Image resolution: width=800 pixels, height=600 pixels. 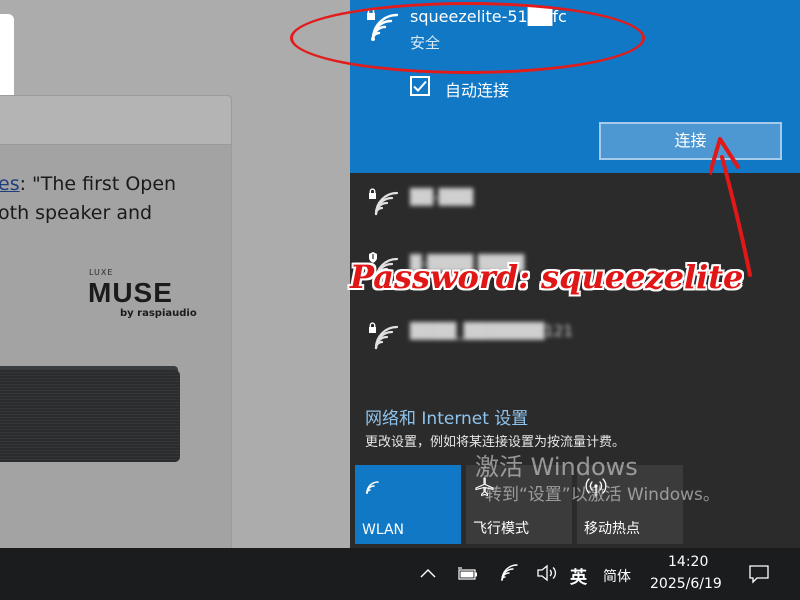 What do you see at coordinates (115, 120) in the screenshot?
I see `background-card-header` at bounding box center [115, 120].